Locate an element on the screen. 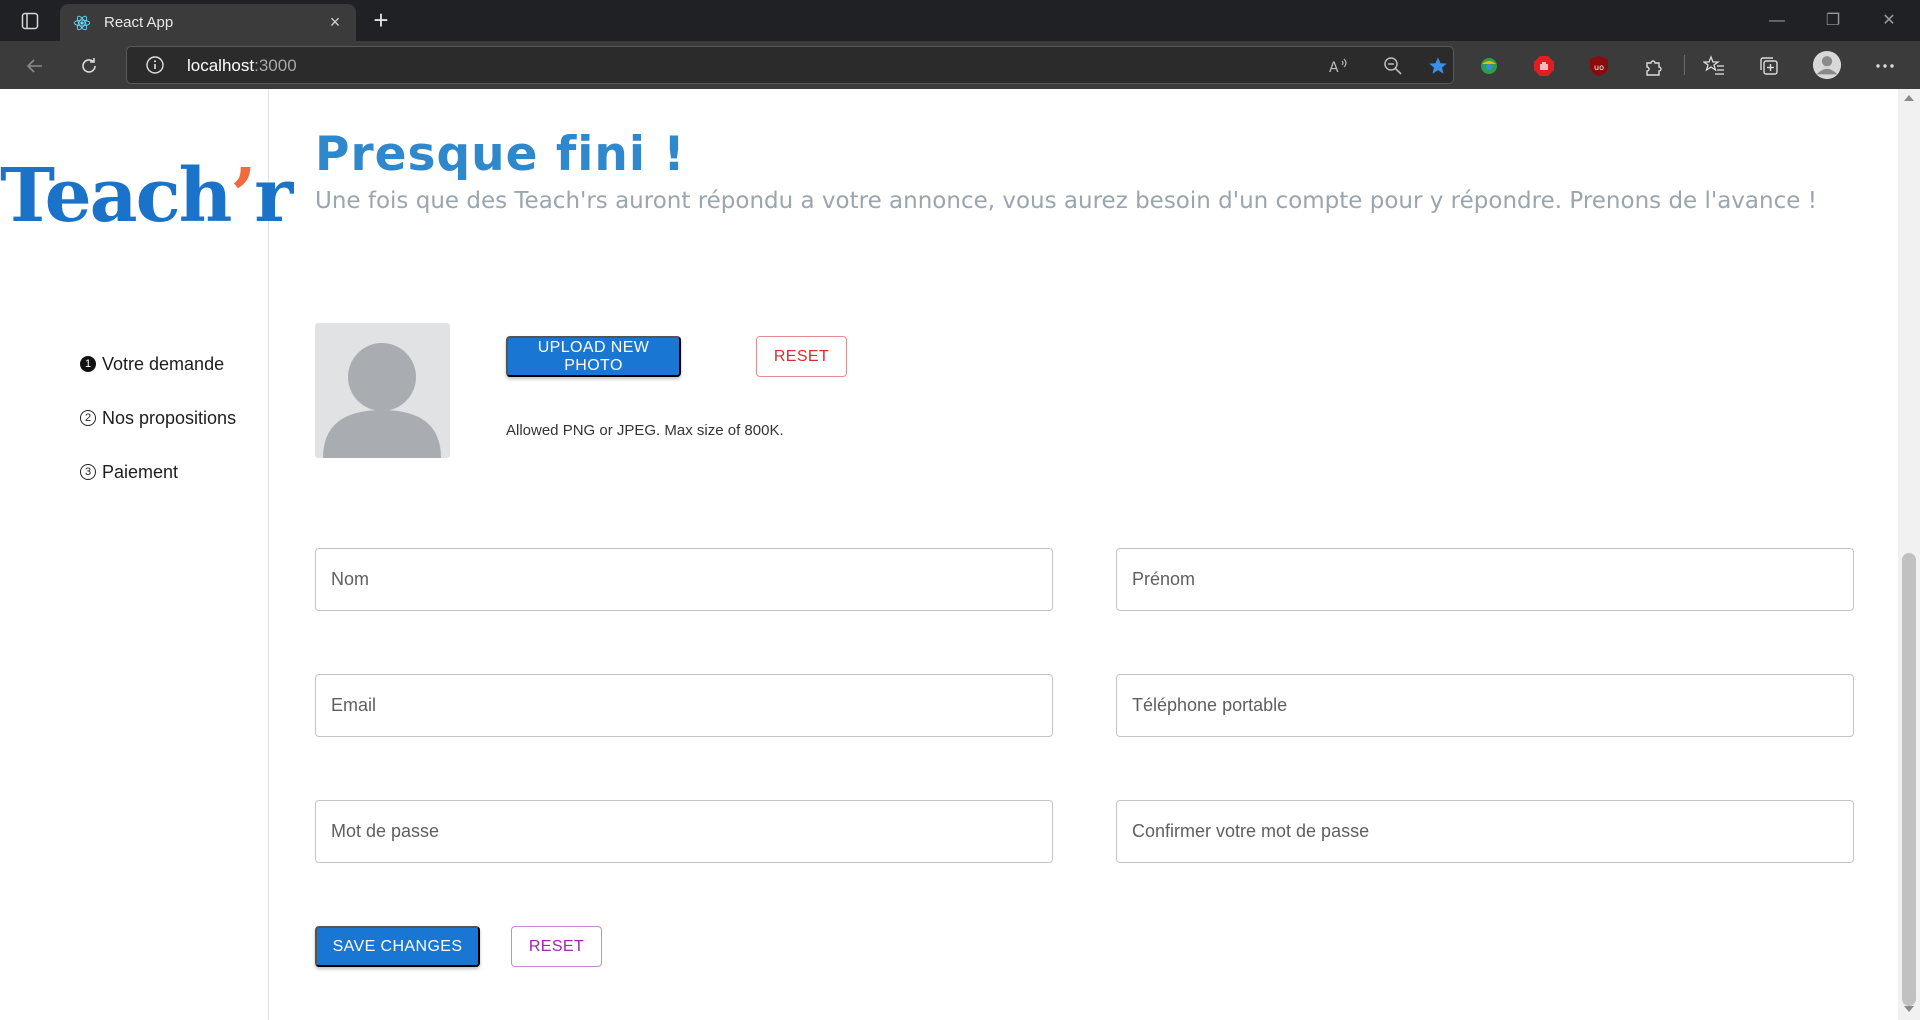 This screenshot has width=1920, height=1020. step-nos-propositions: 2 Nos propositions is located at coordinates (158, 418).